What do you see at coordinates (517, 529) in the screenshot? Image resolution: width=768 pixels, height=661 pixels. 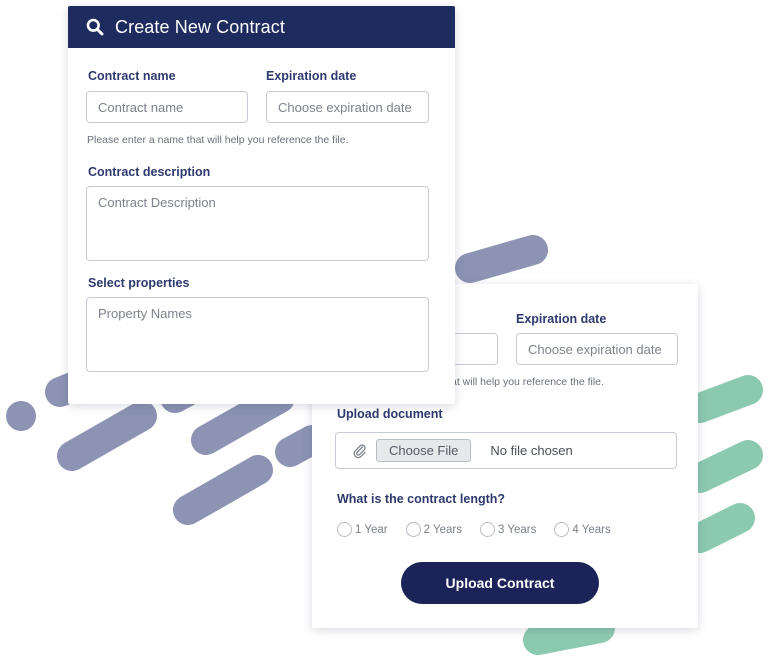 I see `radio-label: 3 Years` at bounding box center [517, 529].